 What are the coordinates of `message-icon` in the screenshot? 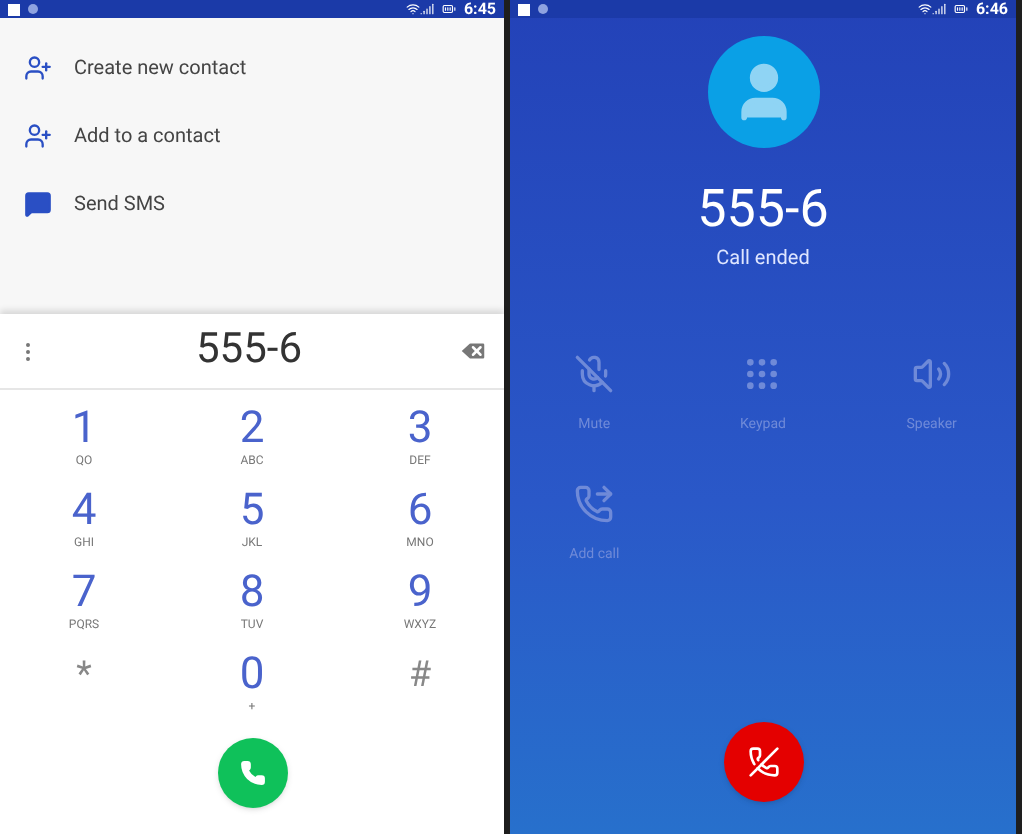 It's located at (37, 204).